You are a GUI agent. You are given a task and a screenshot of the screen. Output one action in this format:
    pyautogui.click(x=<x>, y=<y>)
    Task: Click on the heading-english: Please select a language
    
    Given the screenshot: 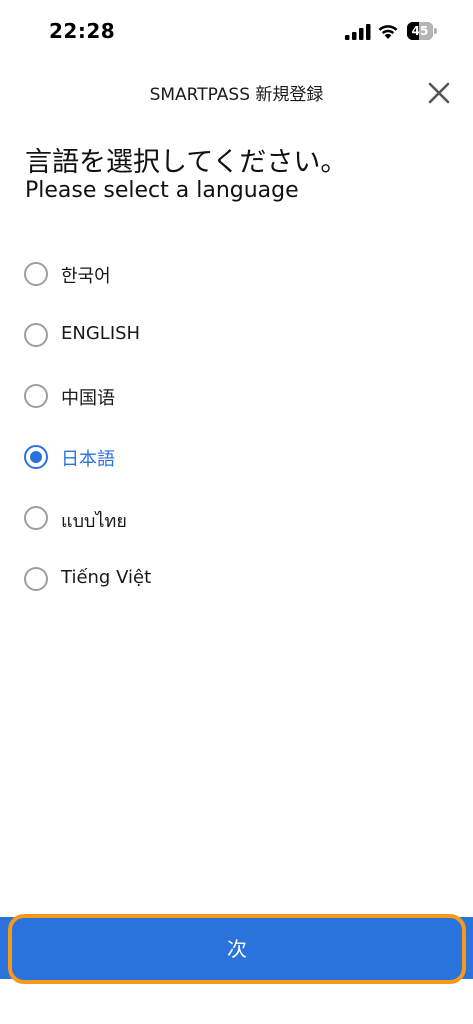 What is the action you would take?
    pyautogui.click(x=162, y=190)
    